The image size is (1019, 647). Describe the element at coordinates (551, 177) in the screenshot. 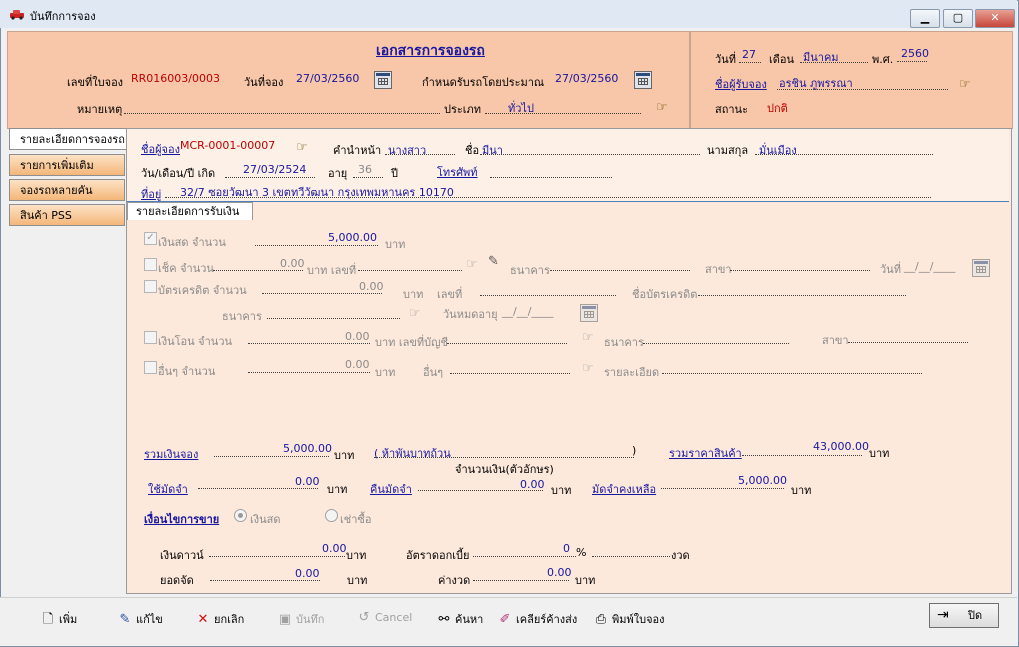

I see `phone-field` at that location.